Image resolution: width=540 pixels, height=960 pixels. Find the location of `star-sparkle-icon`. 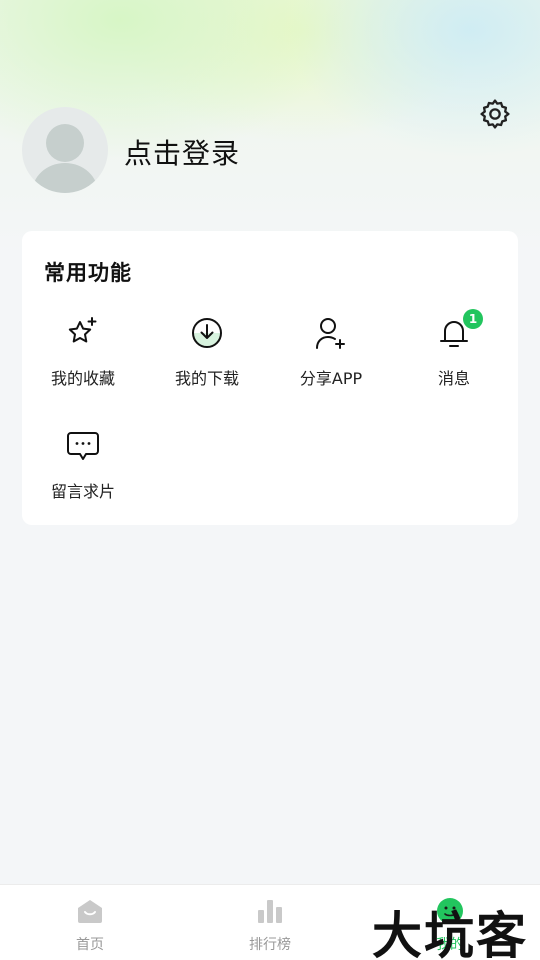

star-sparkle-icon is located at coordinates (82, 330).